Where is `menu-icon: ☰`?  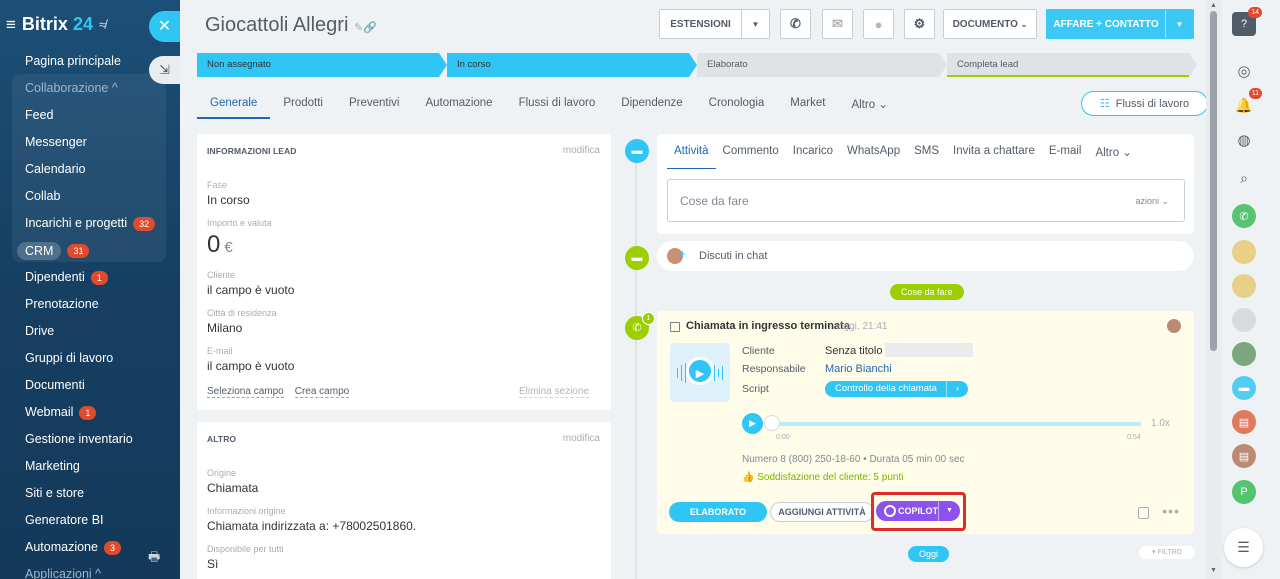 menu-icon: ☰ is located at coordinates (1243, 547).